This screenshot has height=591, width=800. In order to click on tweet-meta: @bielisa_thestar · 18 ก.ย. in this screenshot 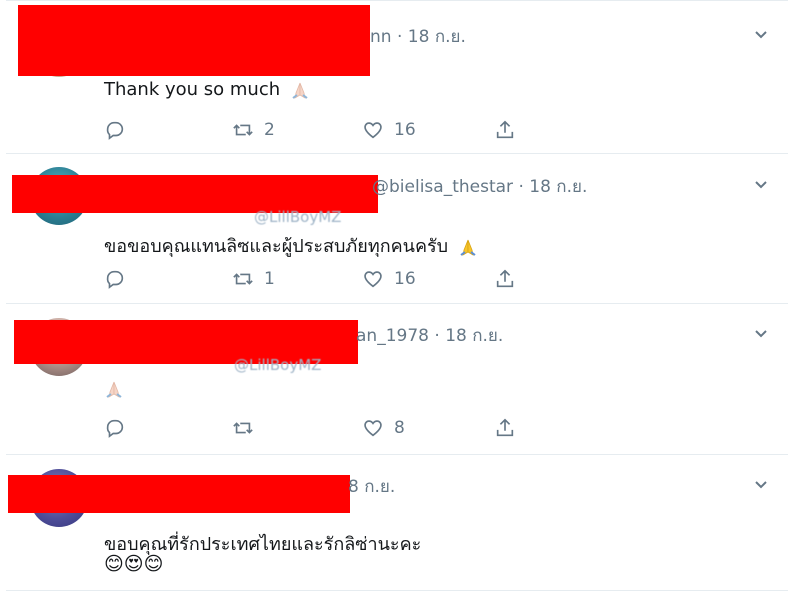, I will do `click(479, 186)`.